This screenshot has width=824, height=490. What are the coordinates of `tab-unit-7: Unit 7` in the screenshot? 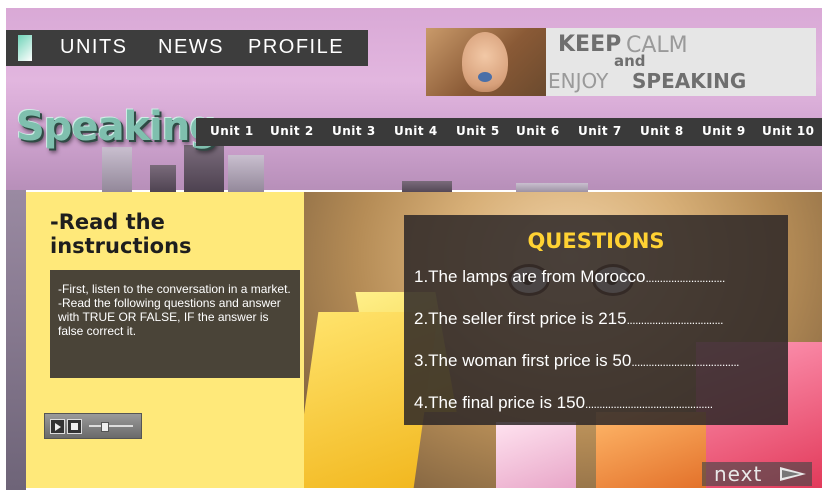 It's located at (600, 131).